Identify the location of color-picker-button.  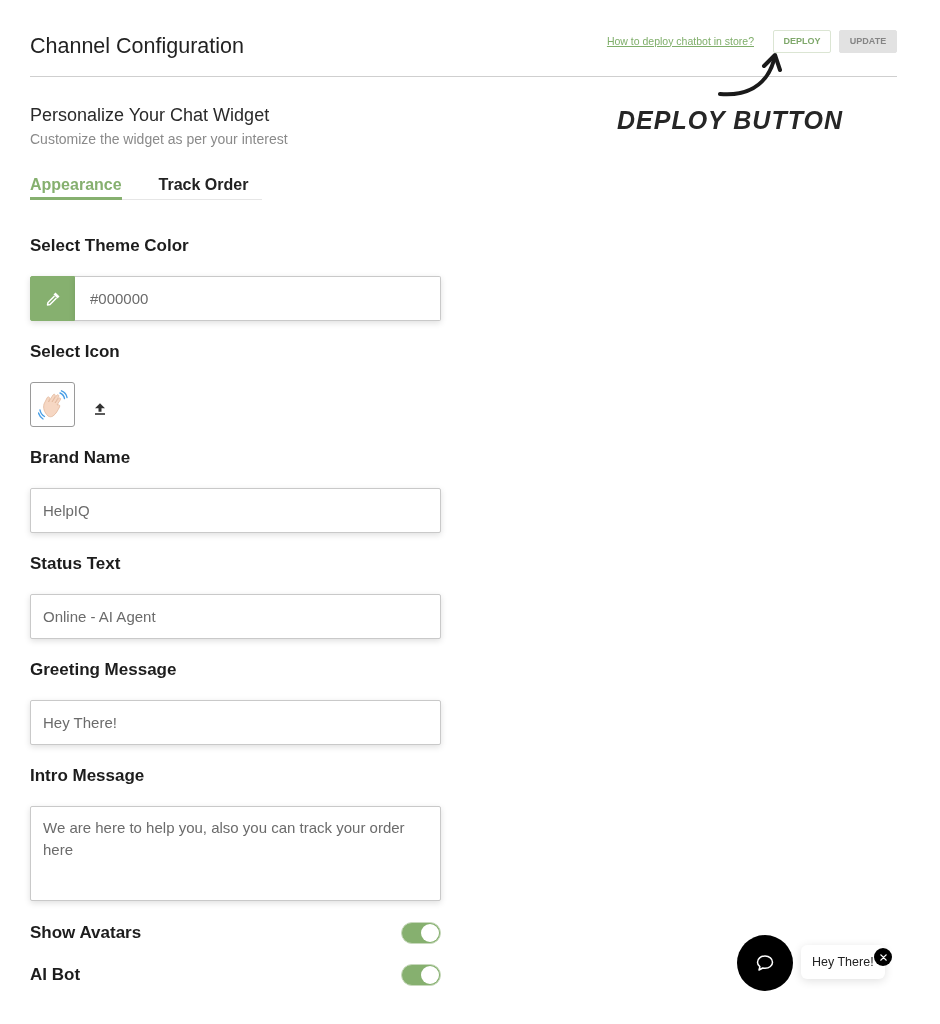
(52, 298).